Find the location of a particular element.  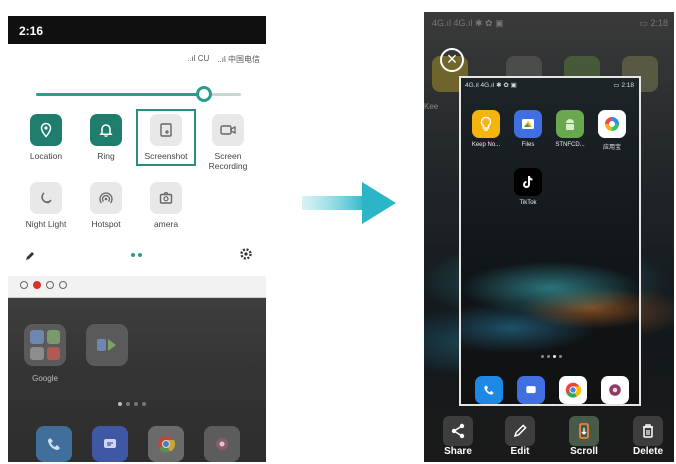

files-icon is located at coordinates (528, 124).